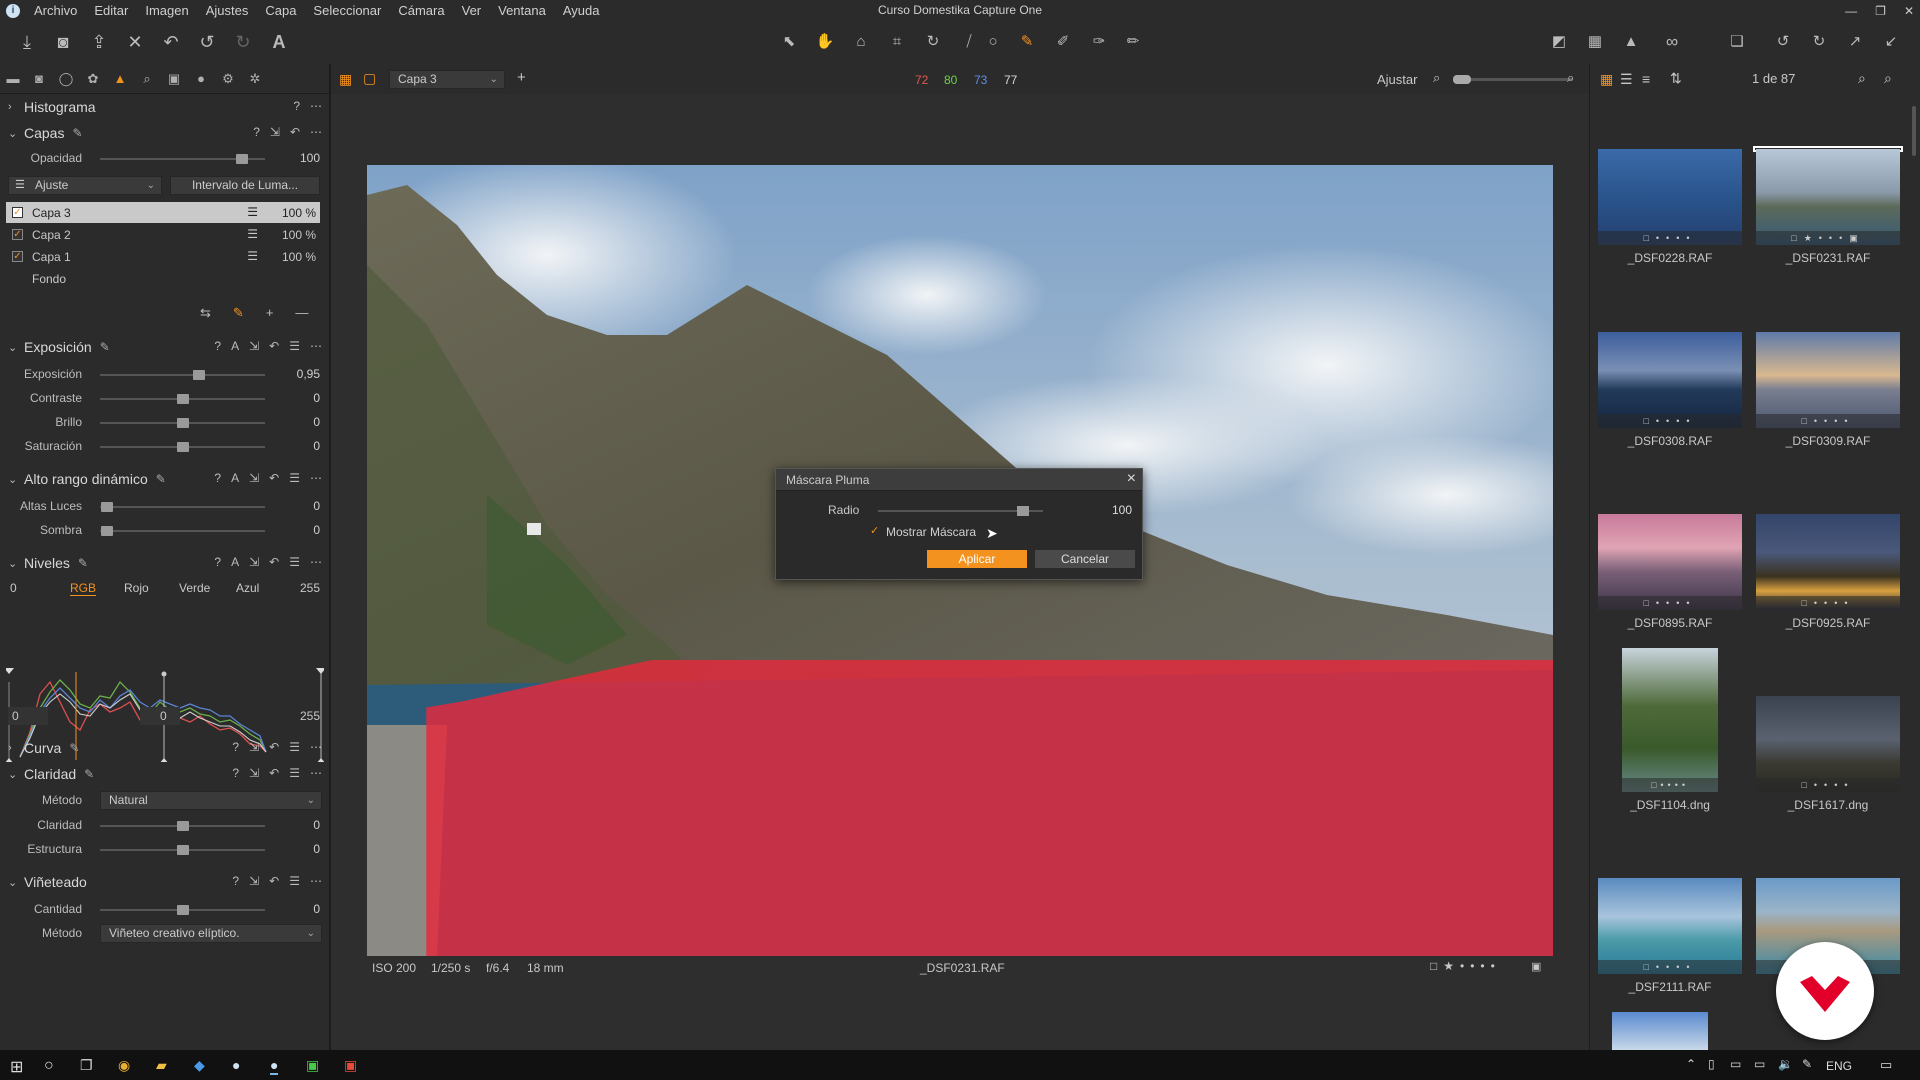 Image resolution: width=1920 pixels, height=1080 pixels. Describe the element at coordinates (1536, 966) in the screenshot. I see `color-tag-icon: ▣` at that location.